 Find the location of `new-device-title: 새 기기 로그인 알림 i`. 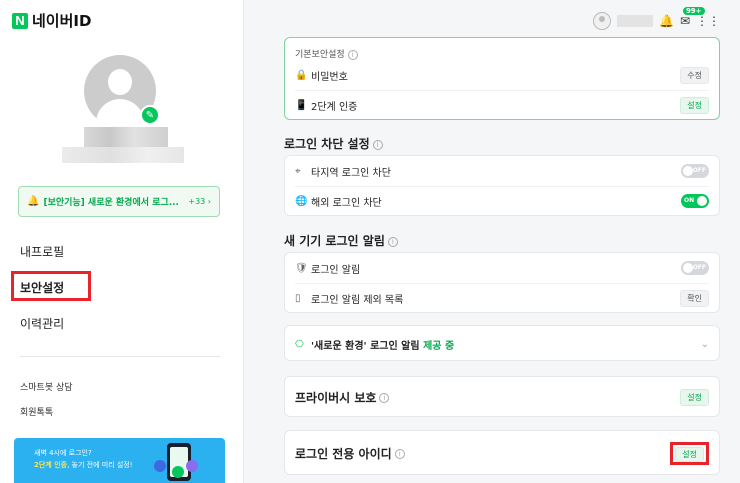

new-device-title: 새 기기 로그인 알림 i is located at coordinates (341, 240).